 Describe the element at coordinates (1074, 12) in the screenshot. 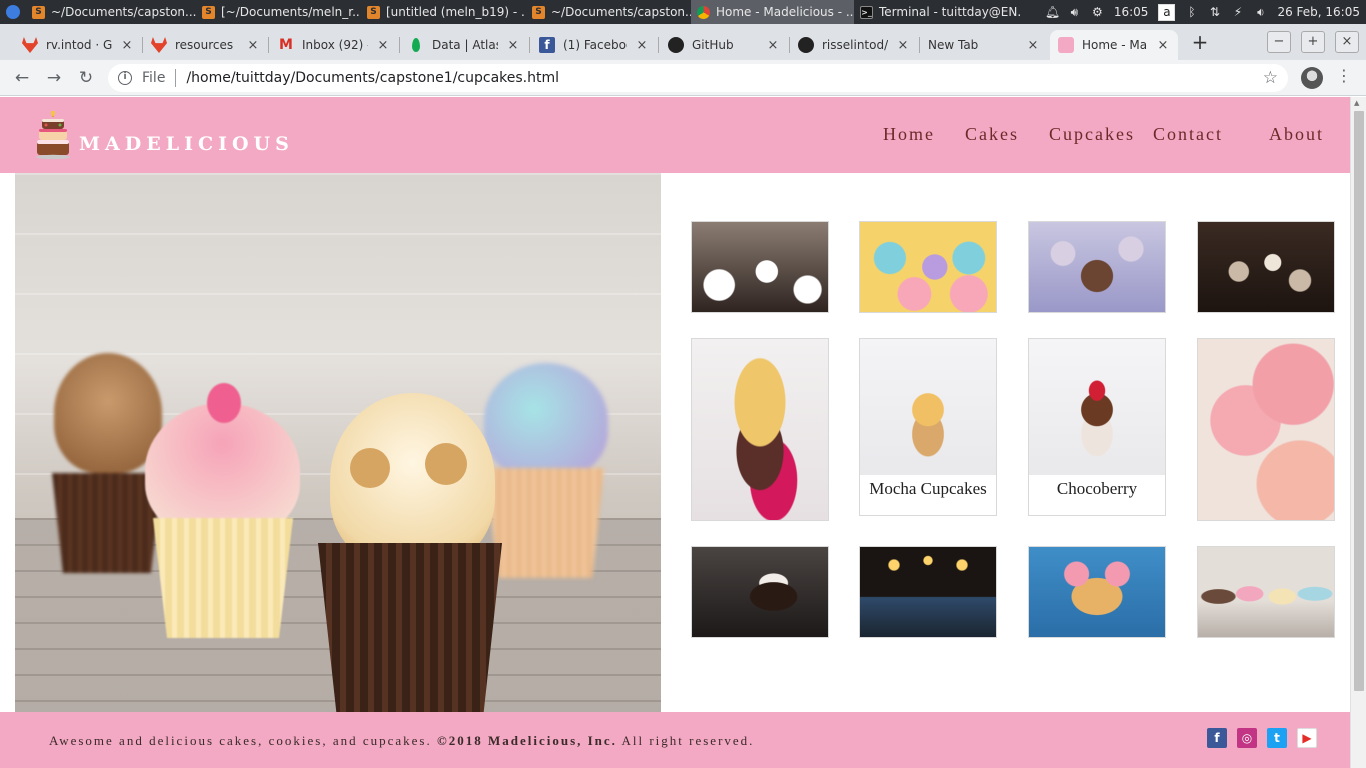

I see `volume-icon: 🔊︎` at that location.